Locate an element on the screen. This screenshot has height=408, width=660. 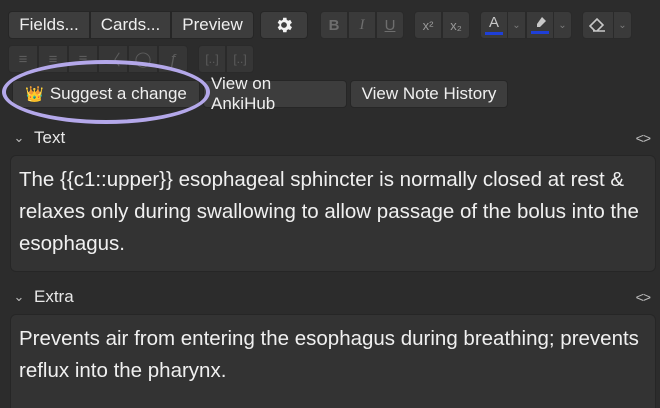
align-button: ≡ is located at coordinates (83, 59).